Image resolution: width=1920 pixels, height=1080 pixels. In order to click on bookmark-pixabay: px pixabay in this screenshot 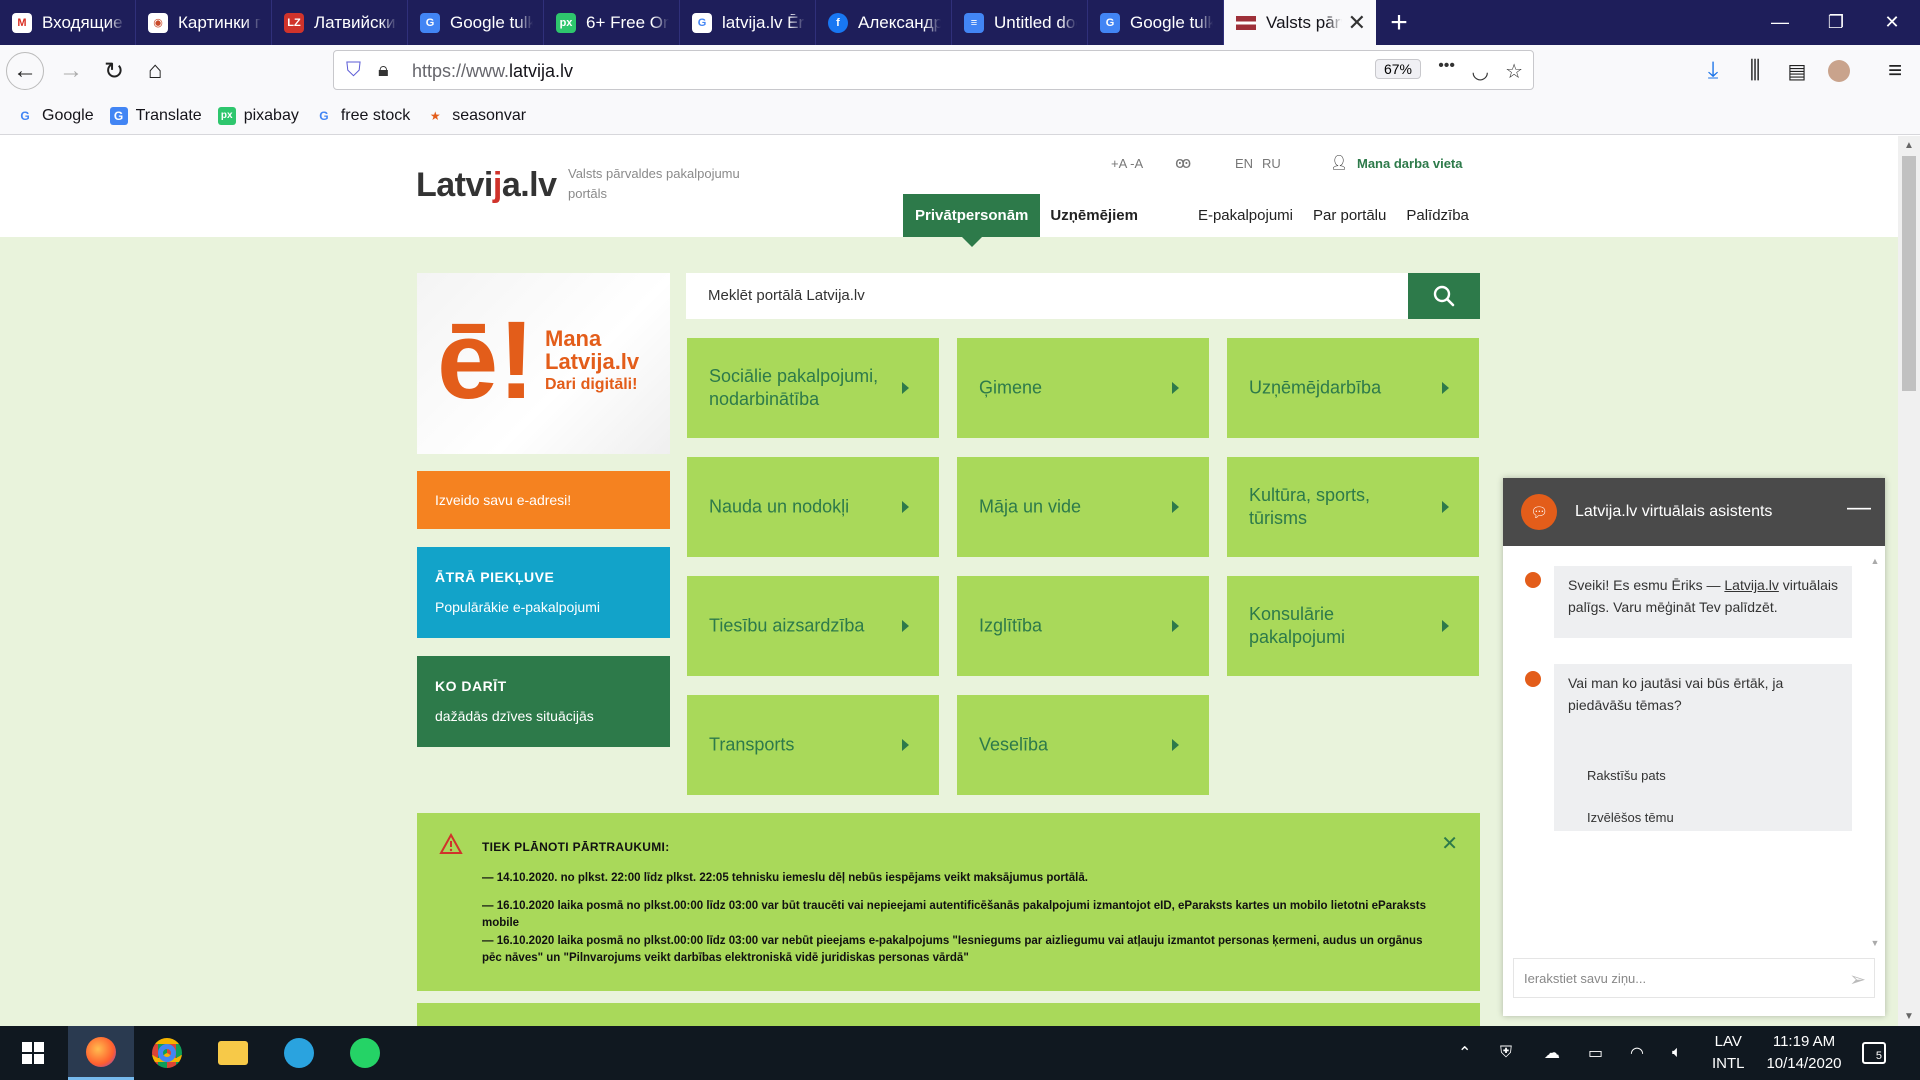, I will do `click(258, 115)`.